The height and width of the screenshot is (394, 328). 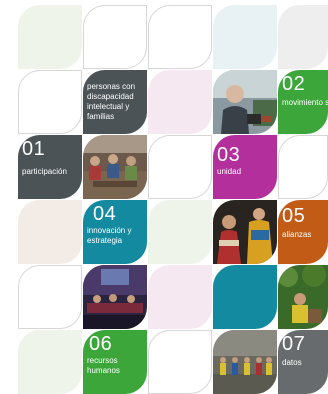 What do you see at coordinates (101, 344) in the screenshot?
I see `recursos-humanos-number: 06` at bounding box center [101, 344].